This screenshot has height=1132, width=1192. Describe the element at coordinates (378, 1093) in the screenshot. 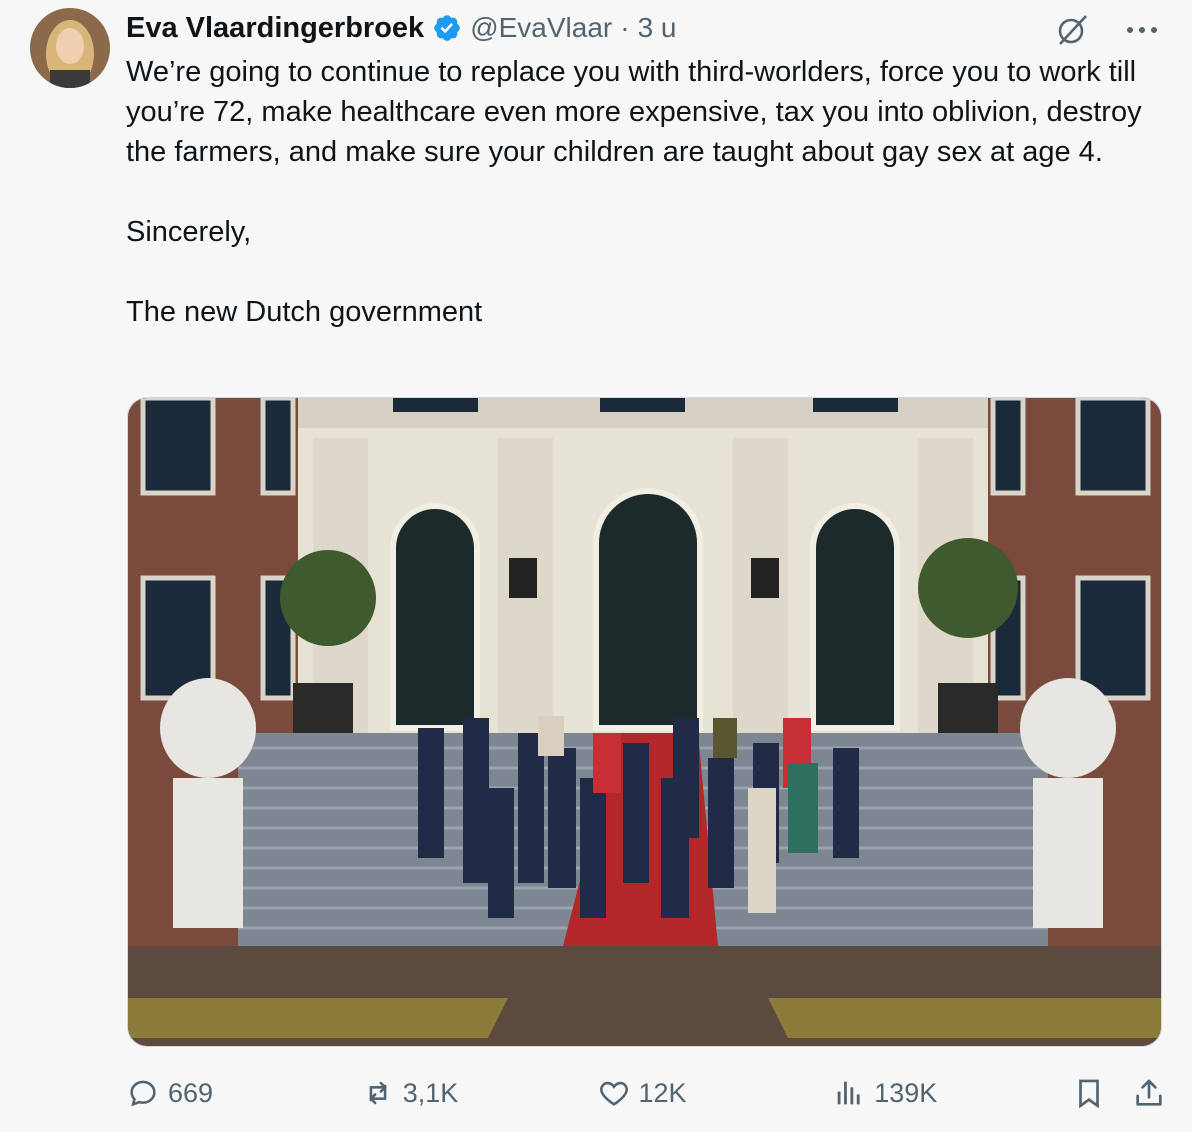

I see `repost-icon` at that location.